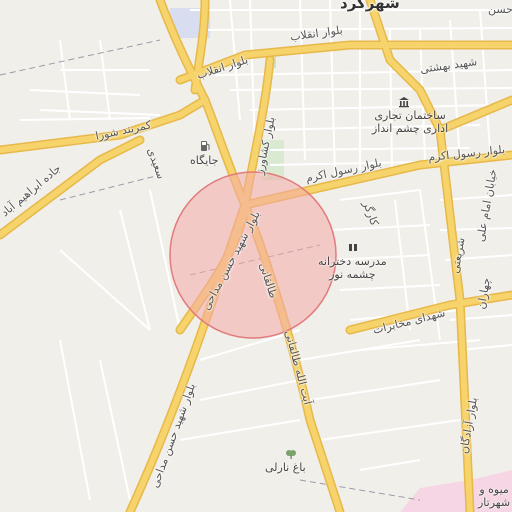 The width and height of the screenshot is (512, 512). Describe the element at coordinates (253, 255) in the screenshot. I see `highlight-circle` at that location.